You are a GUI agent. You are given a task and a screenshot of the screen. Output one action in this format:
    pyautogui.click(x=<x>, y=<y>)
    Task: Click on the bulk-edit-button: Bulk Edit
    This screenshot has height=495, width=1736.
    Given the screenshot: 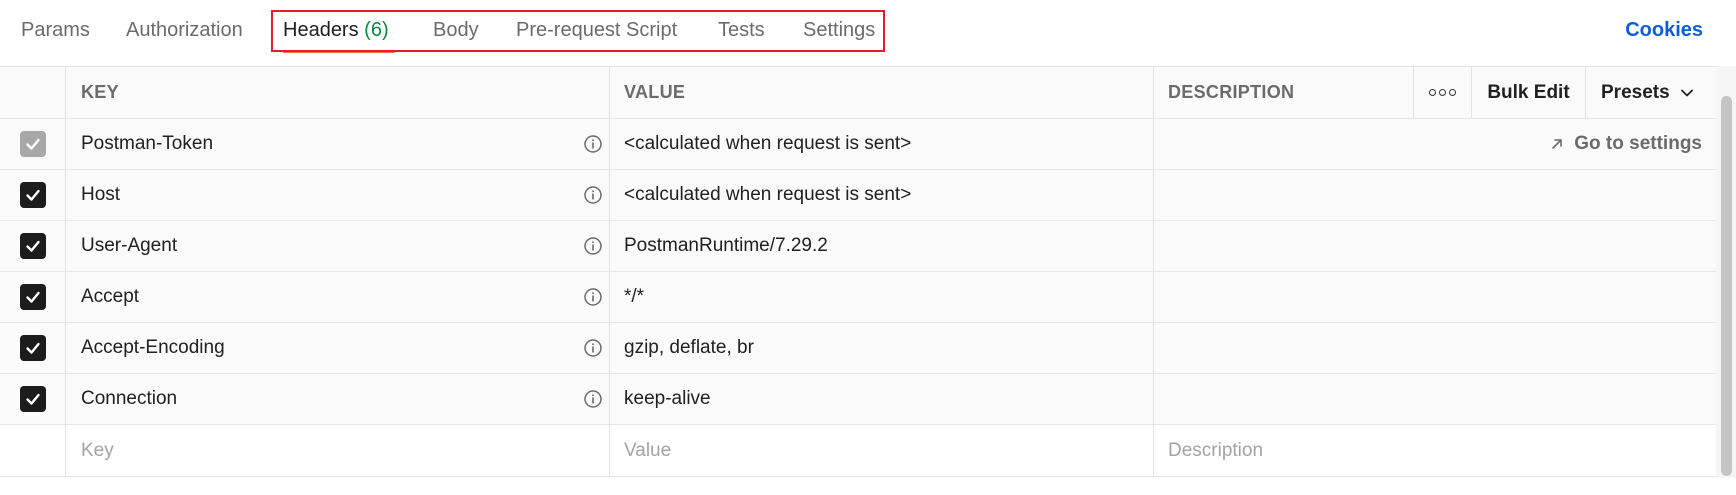 What is the action you would take?
    pyautogui.click(x=1529, y=92)
    